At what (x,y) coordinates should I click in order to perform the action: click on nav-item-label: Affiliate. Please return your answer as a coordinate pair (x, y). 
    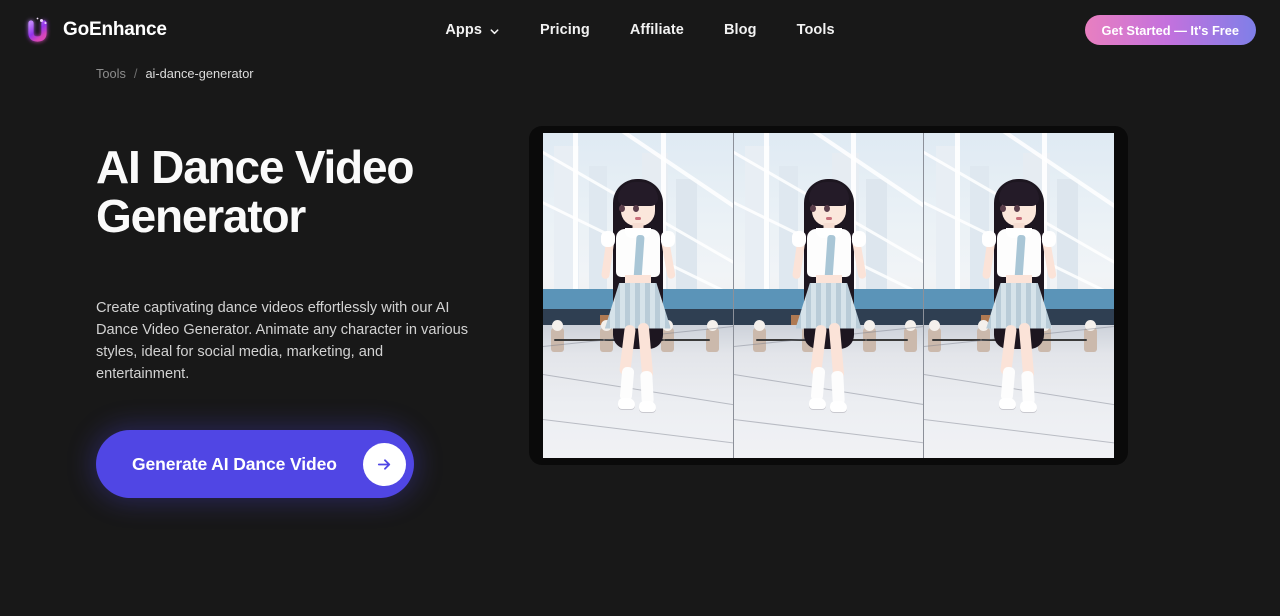
    Looking at the image, I should click on (656, 30).